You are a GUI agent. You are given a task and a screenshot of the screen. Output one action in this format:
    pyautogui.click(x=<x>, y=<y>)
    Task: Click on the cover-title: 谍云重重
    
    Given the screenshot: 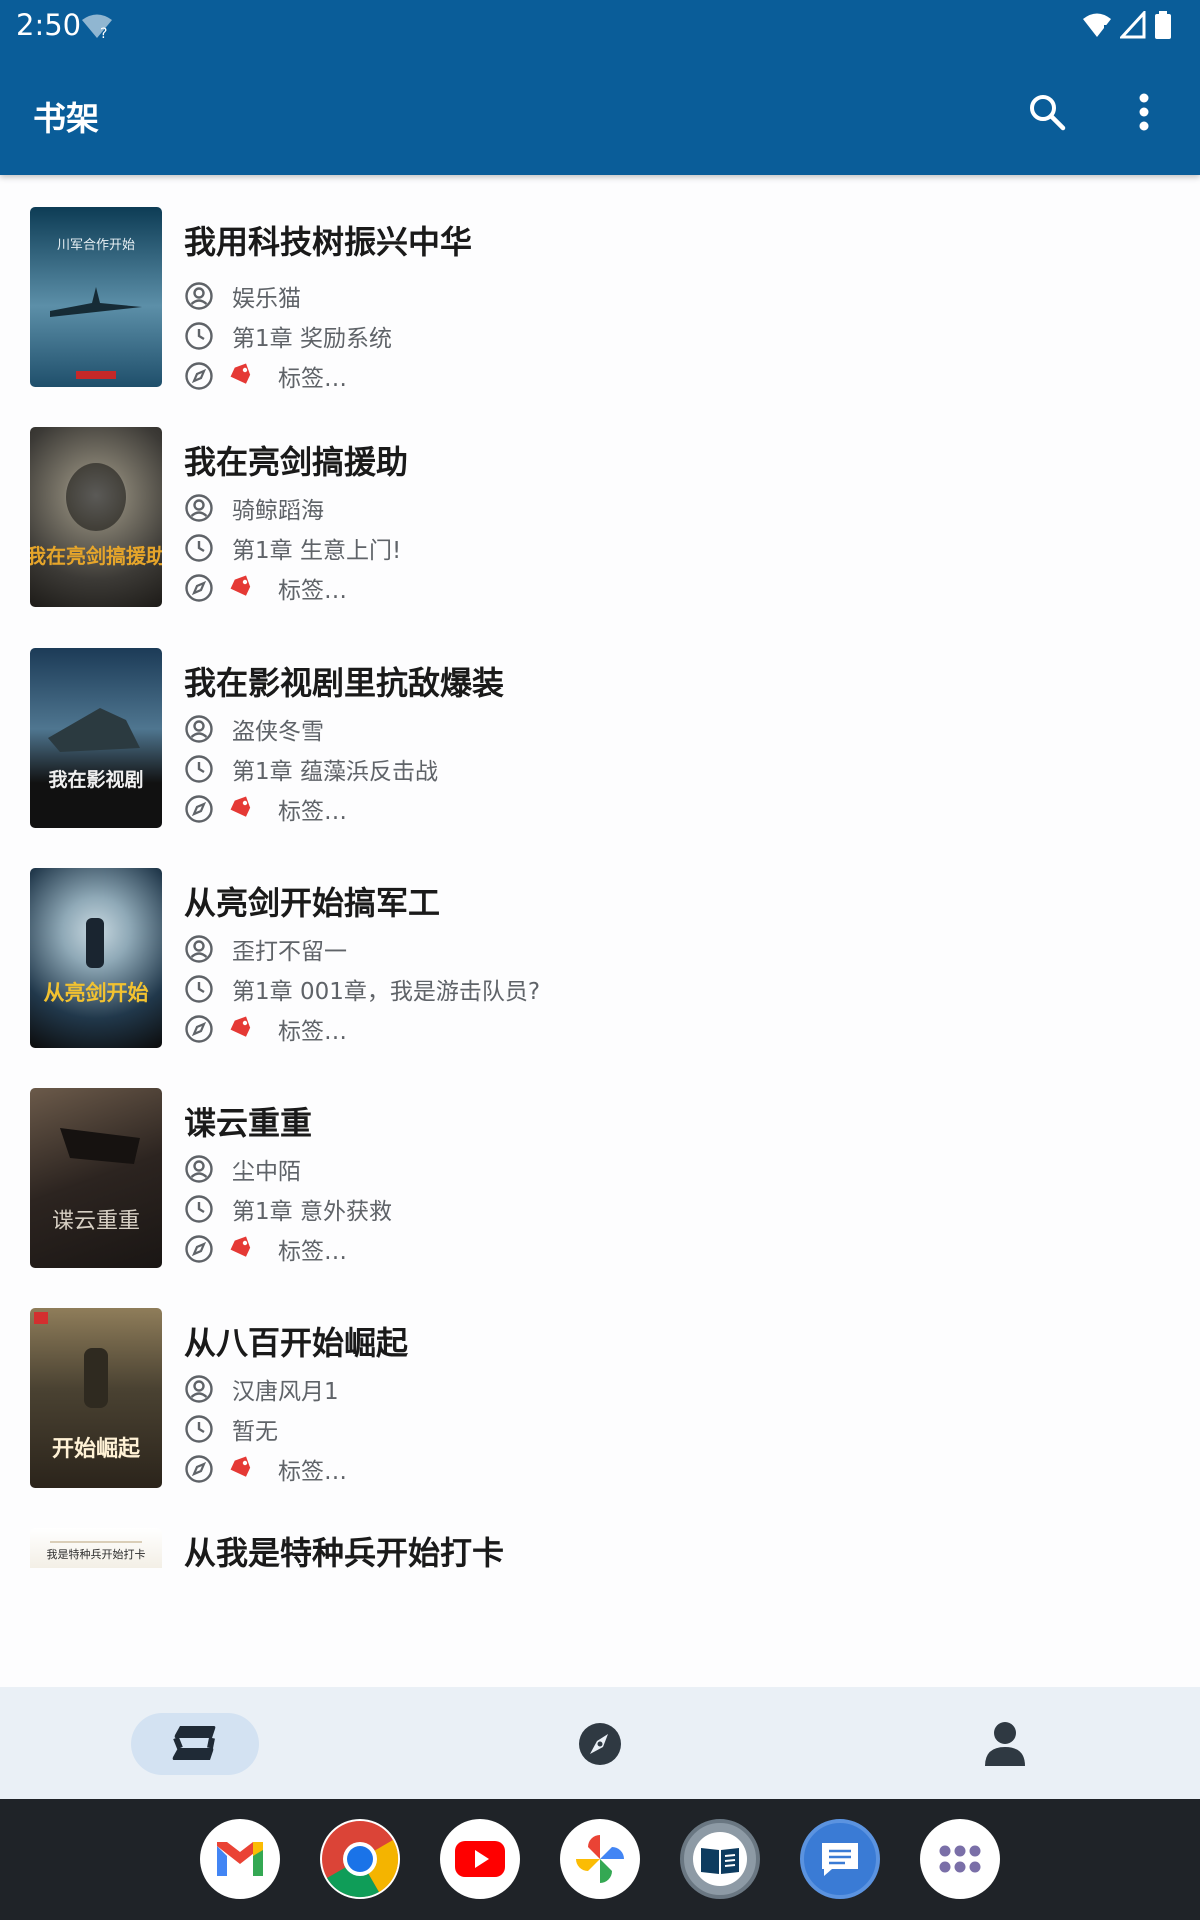 What is the action you would take?
    pyautogui.click(x=96, y=1221)
    